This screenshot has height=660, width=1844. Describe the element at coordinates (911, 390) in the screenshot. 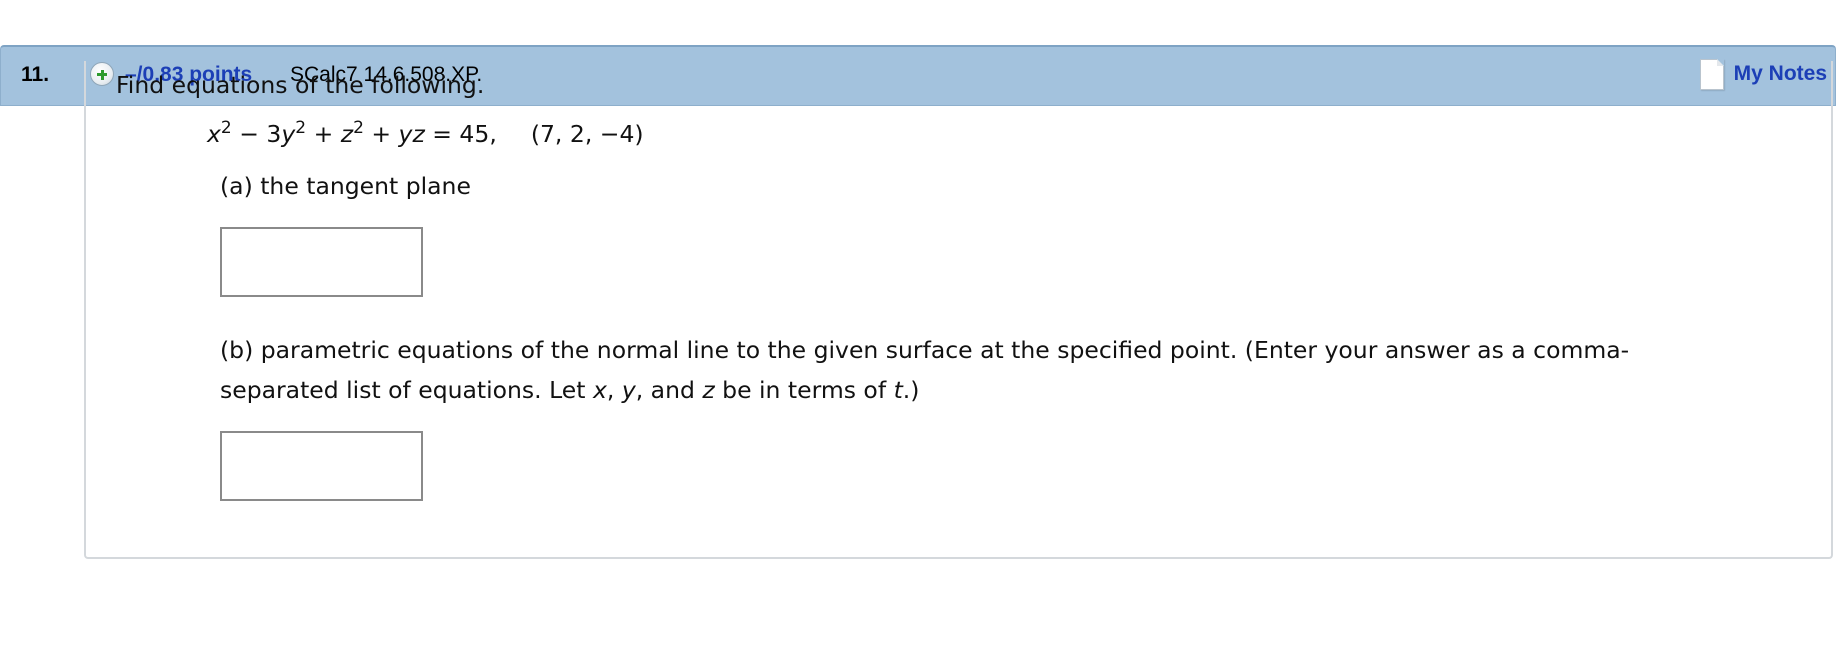

I see `part-b-suffix: .)` at that location.